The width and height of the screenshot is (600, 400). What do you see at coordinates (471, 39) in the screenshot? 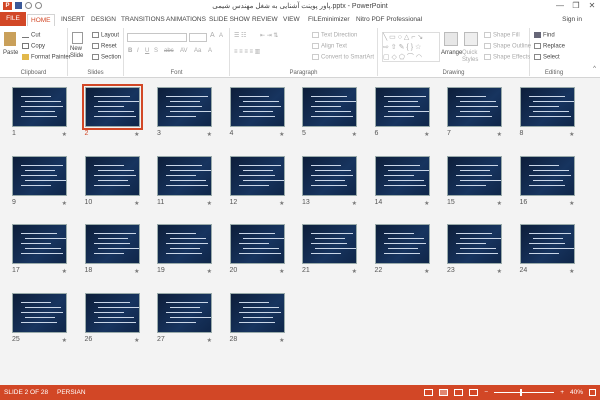
I see `quick-styles-icon` at bounding box center [471, 39].